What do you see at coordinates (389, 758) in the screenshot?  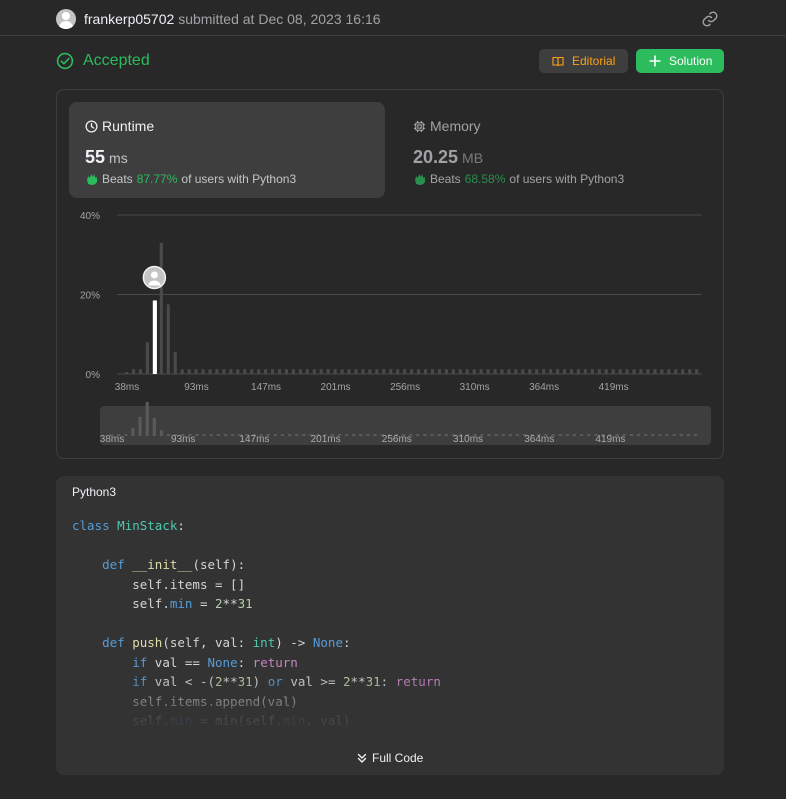 I see `full-code-button: Full Code` at bounding box center [389, 758].